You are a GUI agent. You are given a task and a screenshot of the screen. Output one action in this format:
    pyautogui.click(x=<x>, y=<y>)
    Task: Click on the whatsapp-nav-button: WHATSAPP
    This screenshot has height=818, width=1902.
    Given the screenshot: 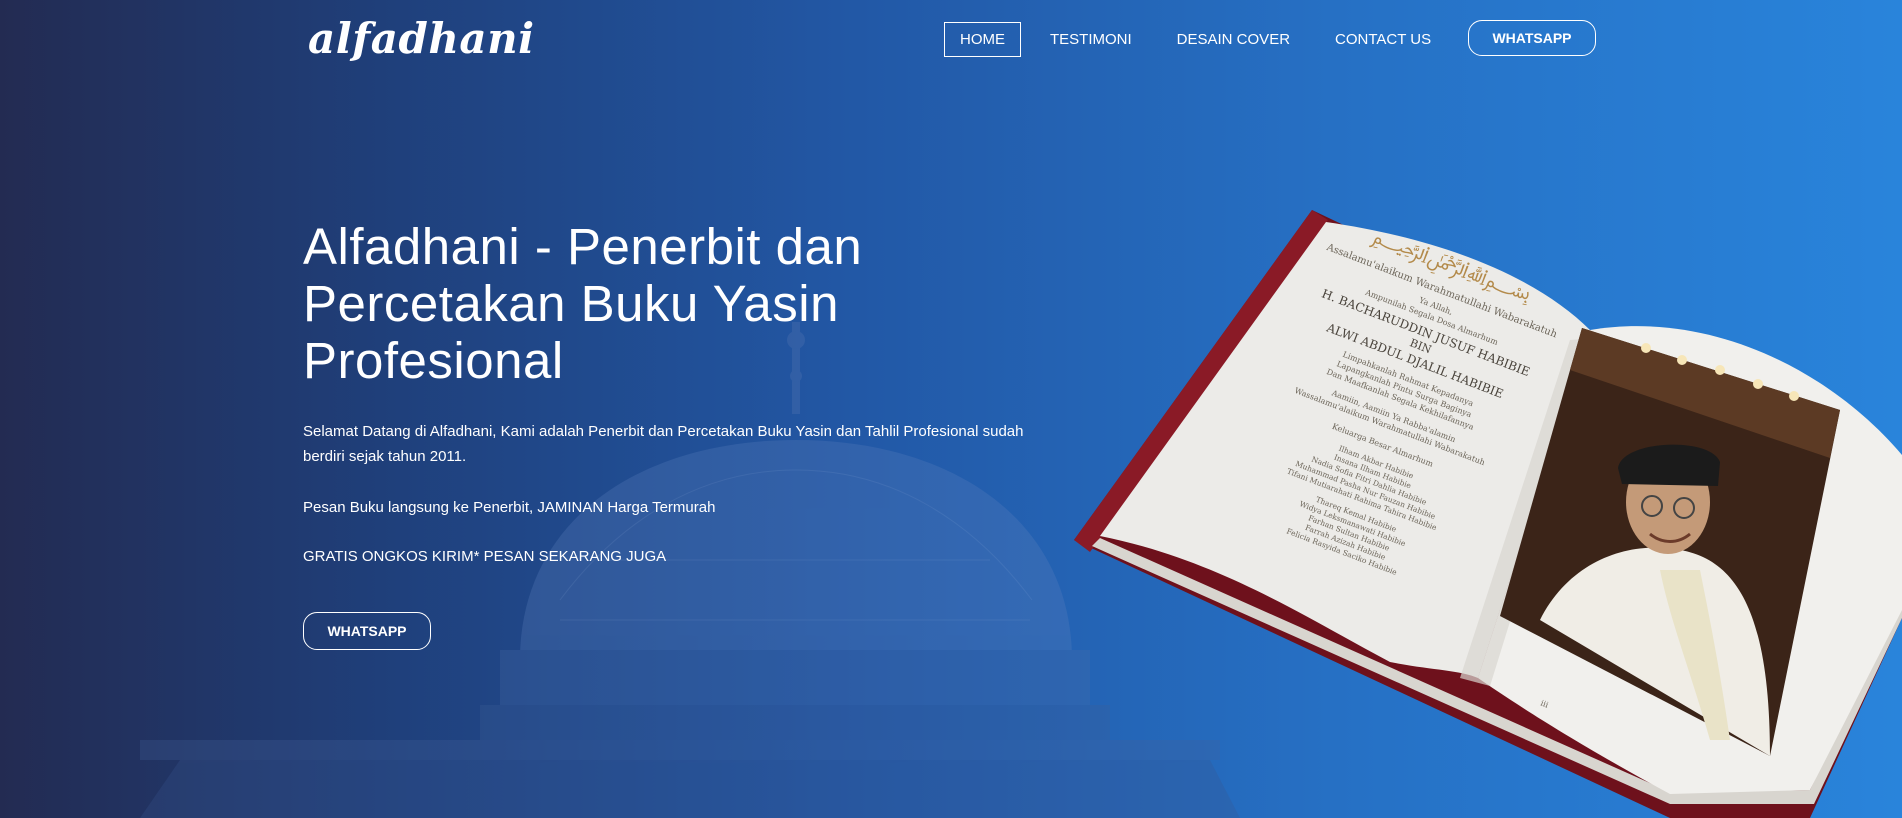 What is the action you would take?
    pyautogui.click(x=1532, y=38)
    